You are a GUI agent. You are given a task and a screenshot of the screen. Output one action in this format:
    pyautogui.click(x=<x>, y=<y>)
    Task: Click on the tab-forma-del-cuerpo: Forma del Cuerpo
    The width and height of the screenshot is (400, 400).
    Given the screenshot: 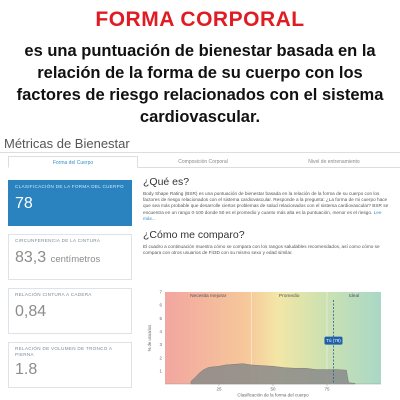 What is the action you would take?
    pyautogui.click(x=73, y=162)
    